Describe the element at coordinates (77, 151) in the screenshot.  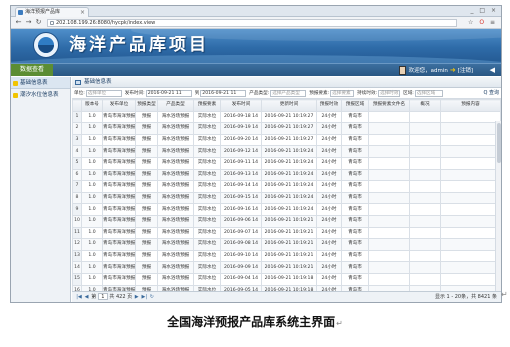
I see `row-number-cell: 4` at that location.